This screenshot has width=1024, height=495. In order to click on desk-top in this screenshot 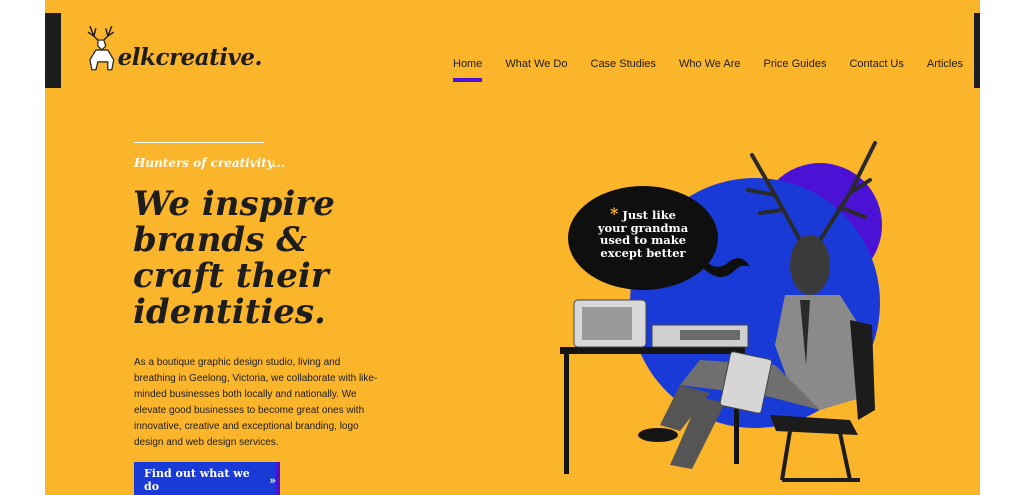, I will do `click(652, 350)`.